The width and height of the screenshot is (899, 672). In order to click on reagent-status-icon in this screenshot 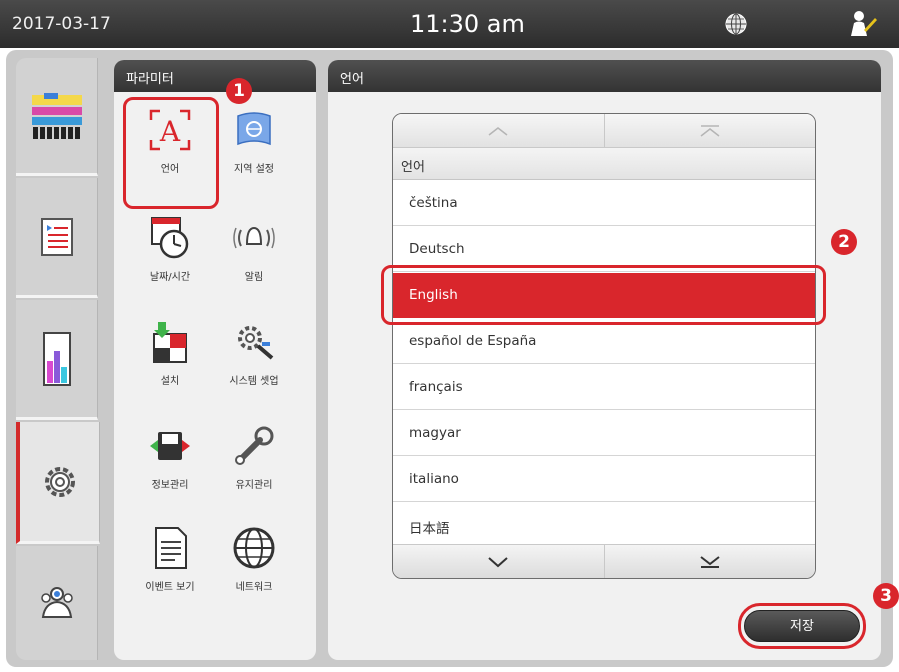, I will do `click(56, 358)`.